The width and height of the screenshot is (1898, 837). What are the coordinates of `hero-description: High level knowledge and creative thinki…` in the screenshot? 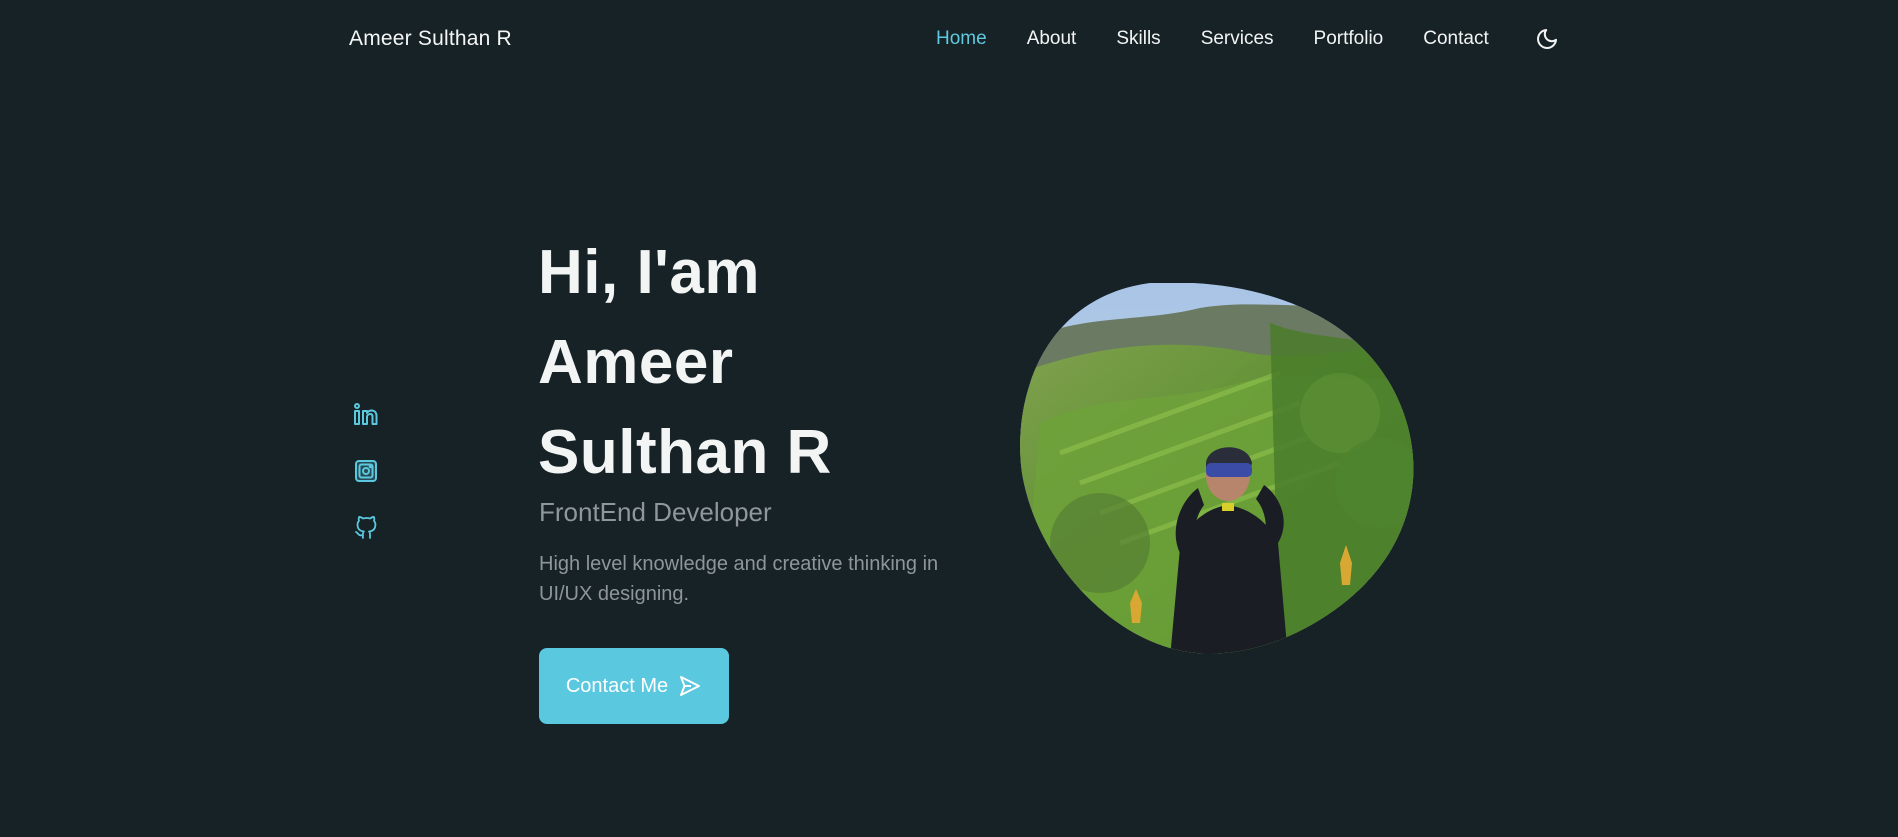 It's located at (739, 579).